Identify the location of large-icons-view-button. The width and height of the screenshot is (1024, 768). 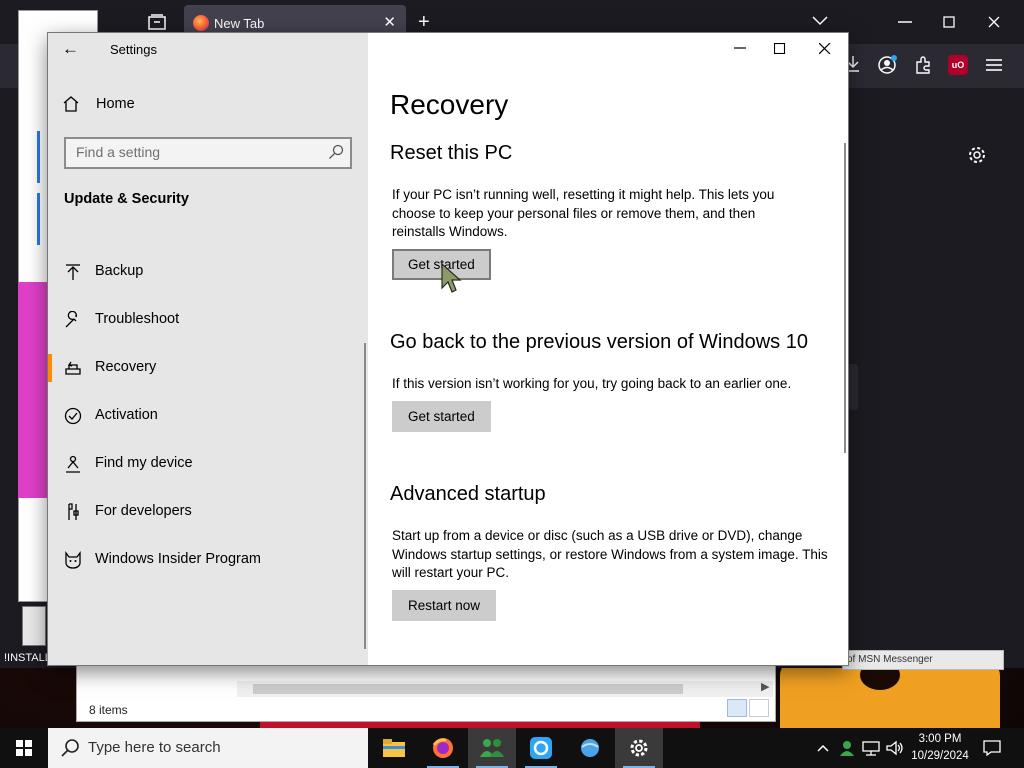
(759, 708).